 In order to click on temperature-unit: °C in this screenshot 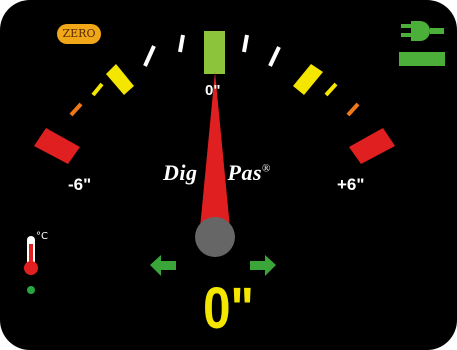, I will do `click(42, 236)`.